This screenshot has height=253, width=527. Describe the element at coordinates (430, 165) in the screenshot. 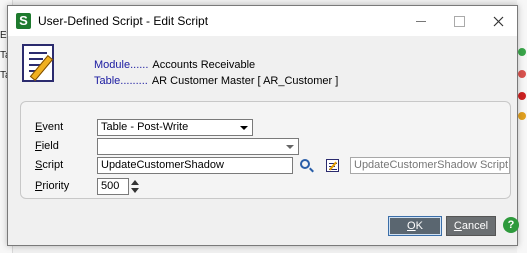

I see `script-description-field: UpdateCustomerShadow Script` at that location.